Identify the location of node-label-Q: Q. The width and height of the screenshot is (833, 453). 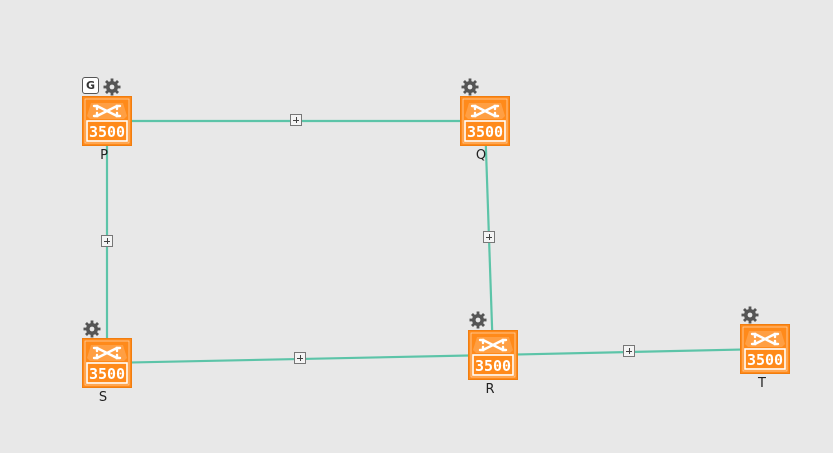
(481, 155).